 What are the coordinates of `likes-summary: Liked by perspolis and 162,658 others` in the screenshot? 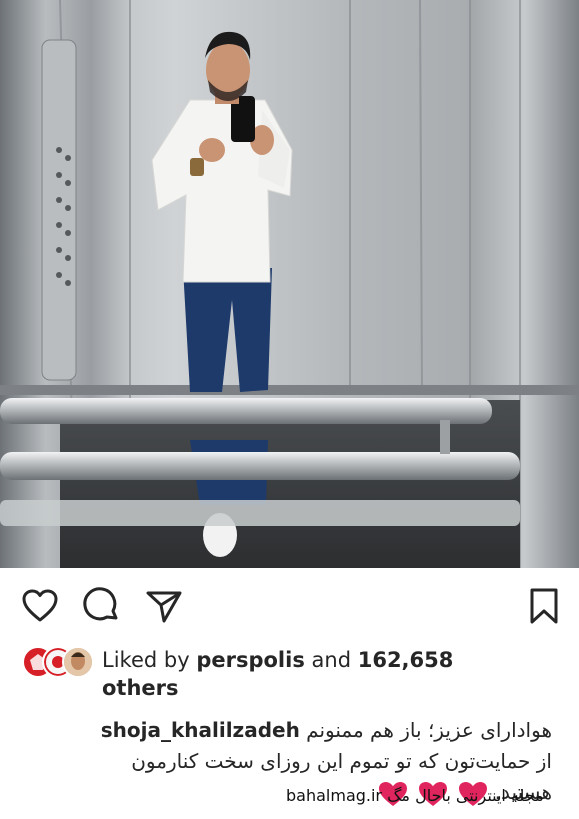 It's located at (312, 674).